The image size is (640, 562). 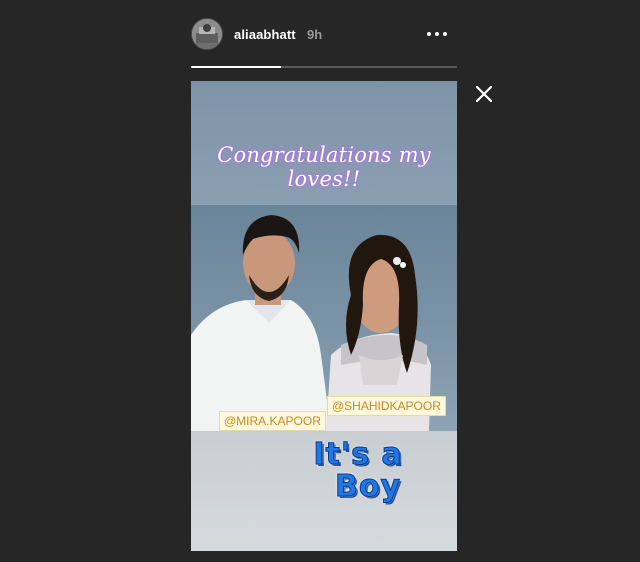 I want to click on story-progress-fill, so click(x=236, y=67).